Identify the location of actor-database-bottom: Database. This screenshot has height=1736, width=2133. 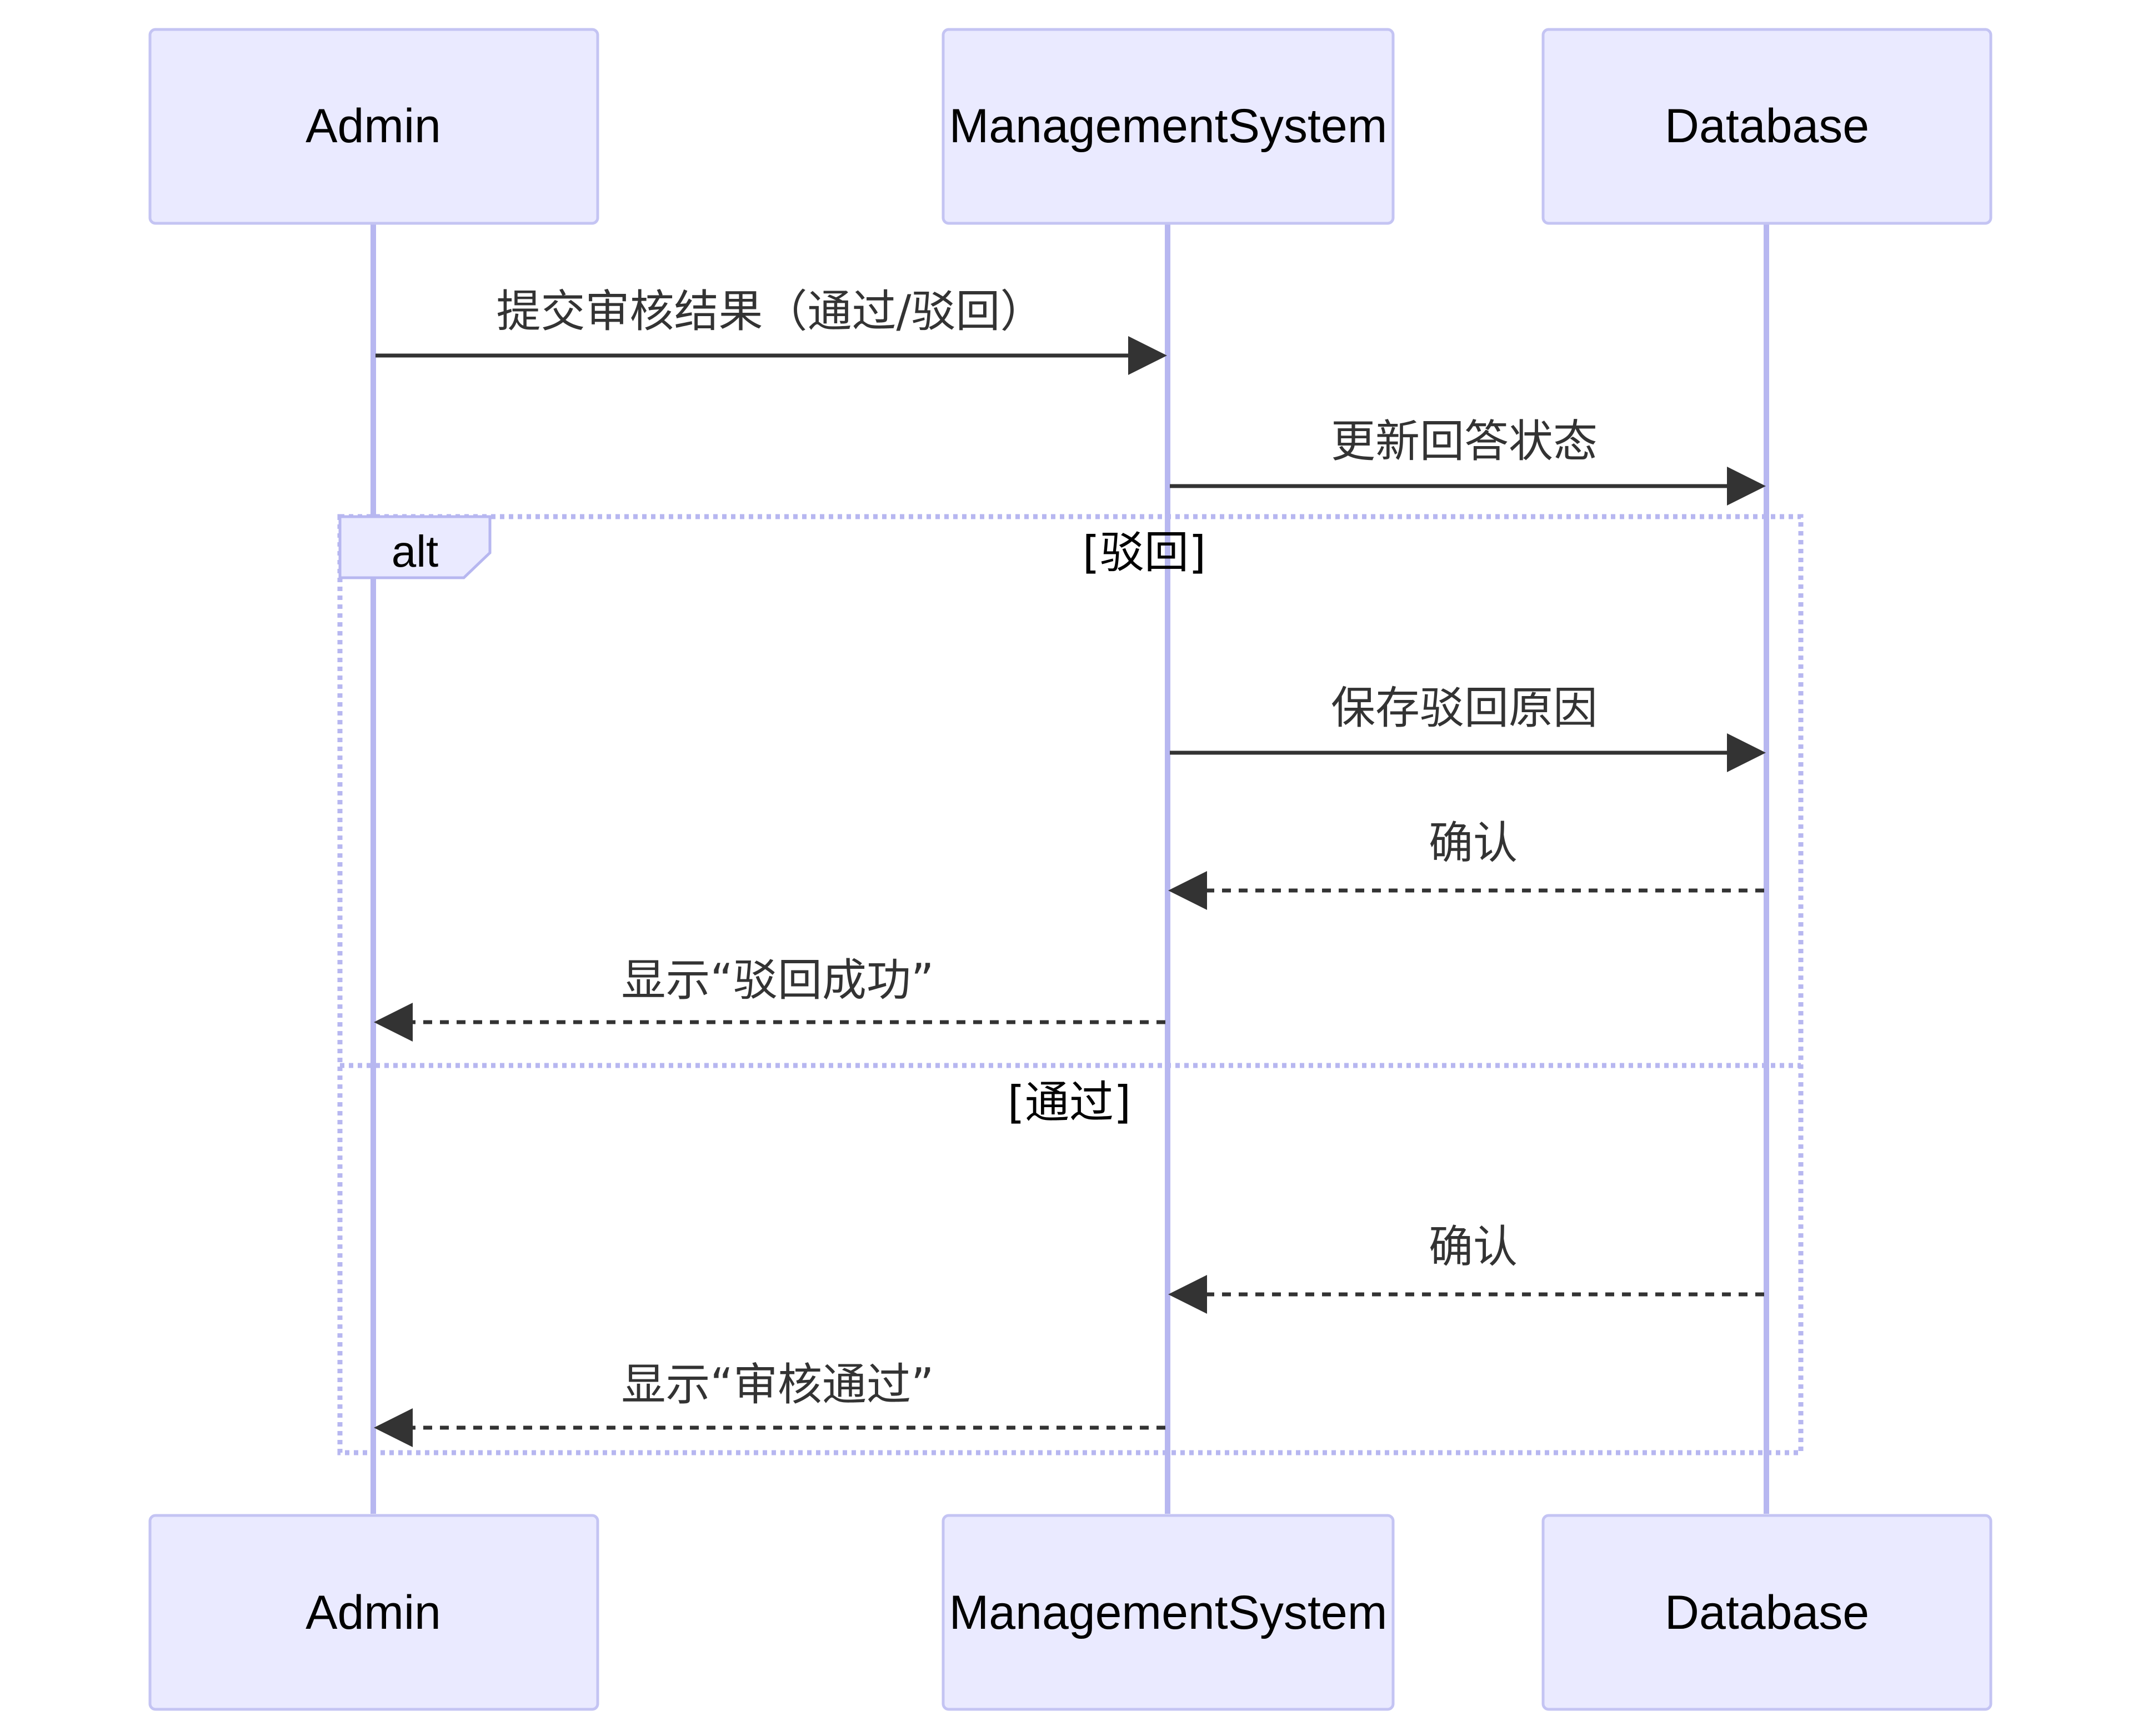
(1766, 1612).